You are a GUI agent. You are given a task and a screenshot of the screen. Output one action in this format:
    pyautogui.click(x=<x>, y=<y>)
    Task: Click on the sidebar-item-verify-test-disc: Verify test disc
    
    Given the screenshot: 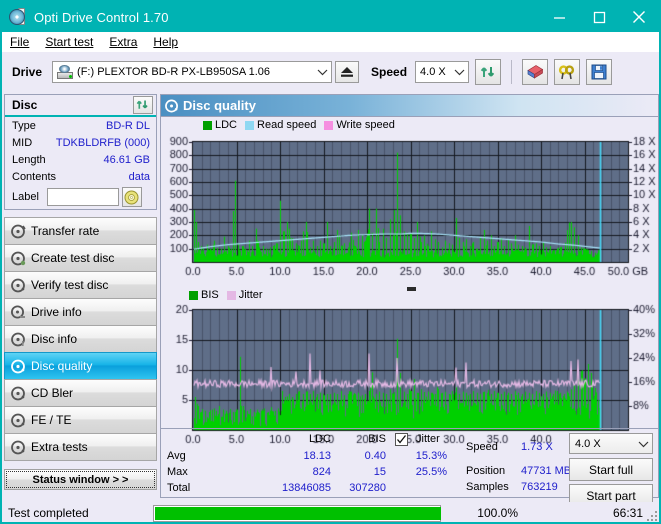 What is the action you would take?
    pyautogui.click(x=80, y=285)
    